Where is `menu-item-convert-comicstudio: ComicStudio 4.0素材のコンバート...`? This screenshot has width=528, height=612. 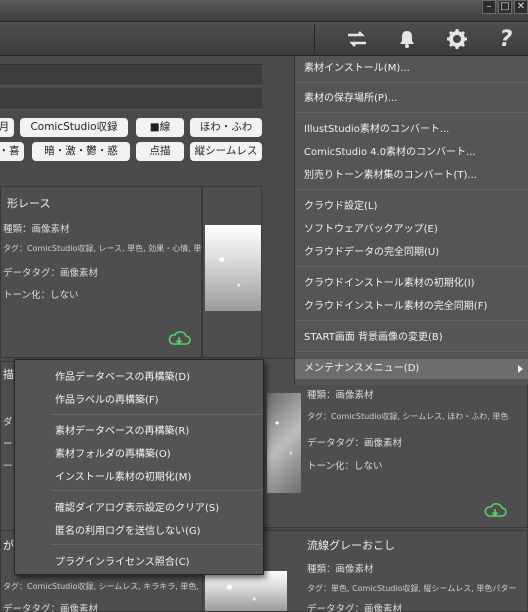
menu-item-convert-comicstudio: ComicStudio 4.0素材のコンバート... is located at coordinates (411, 153).